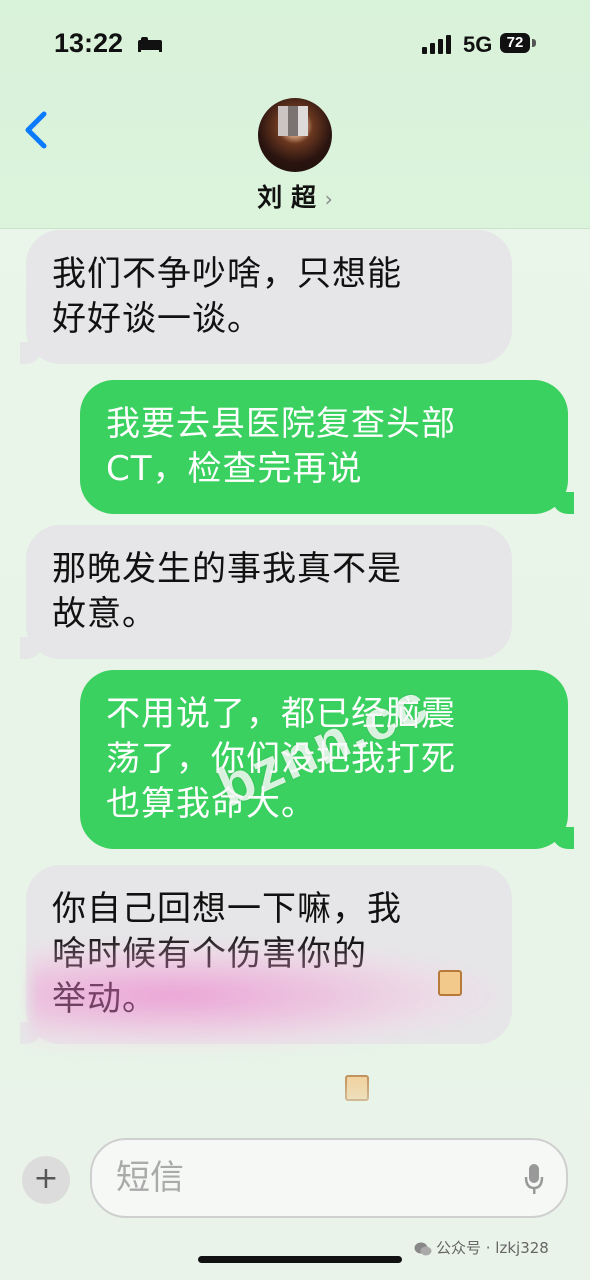 This screenshot has width=590, height=1280. Describe the element at coordinates (227, 909) in the screenshot. I see `message-line: 你自己回想一下嘛，我` at that location.